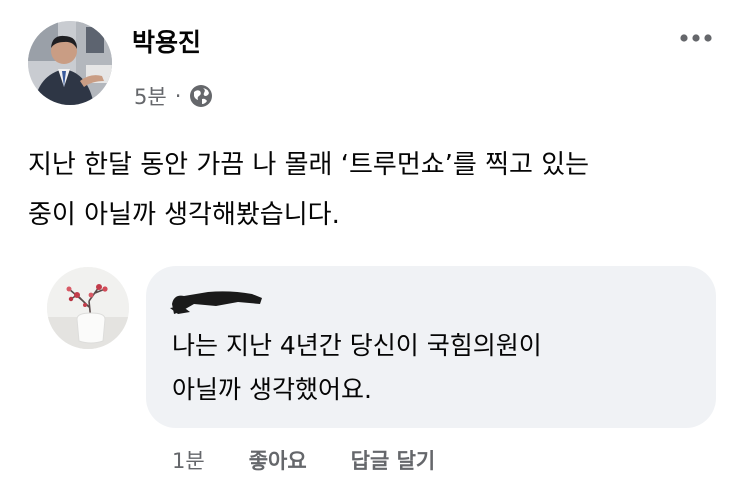 This screenshot has height=495, width=740. Describe the element at coordinates (357, 345) in the screenshot. I see `comment-text-line-1: 나는 지난 4년간 당신이 국힘의원이` at that location.